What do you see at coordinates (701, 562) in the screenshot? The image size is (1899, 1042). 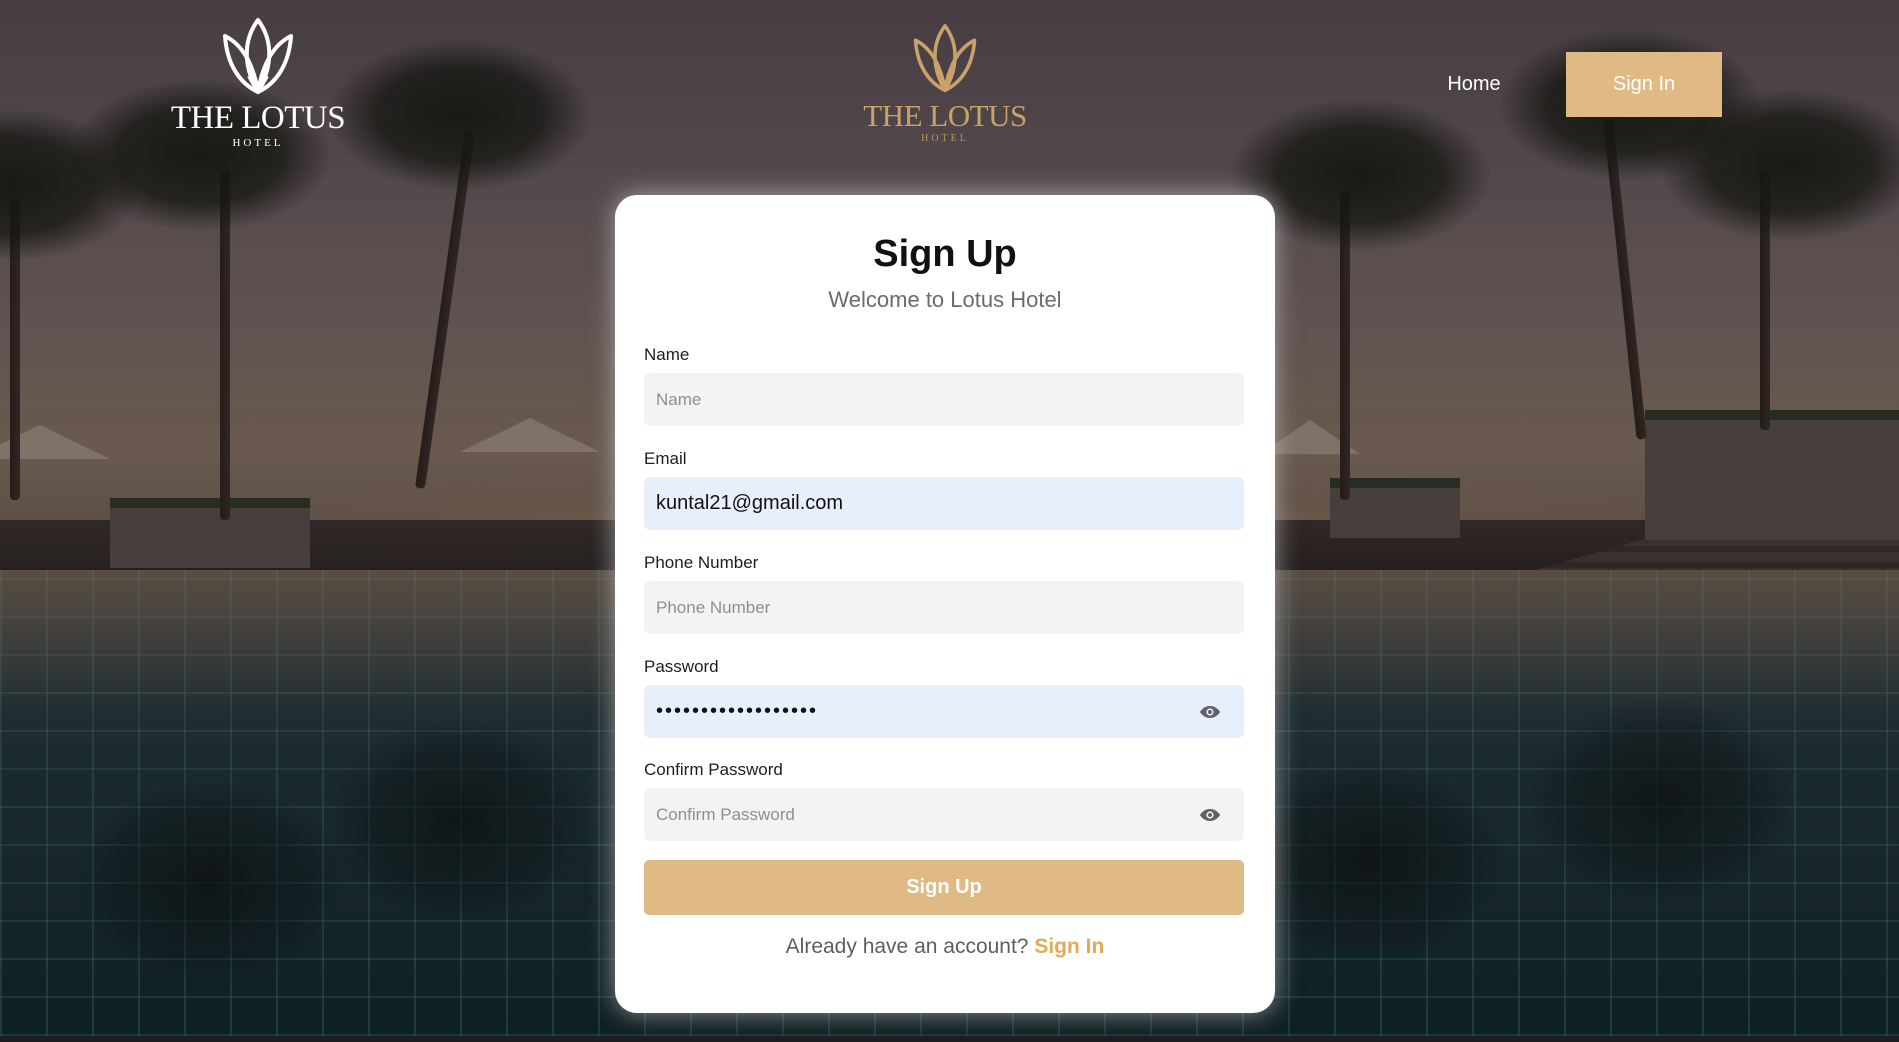 I see `phone-label: Phone Number` at bounding box center [701, 562].